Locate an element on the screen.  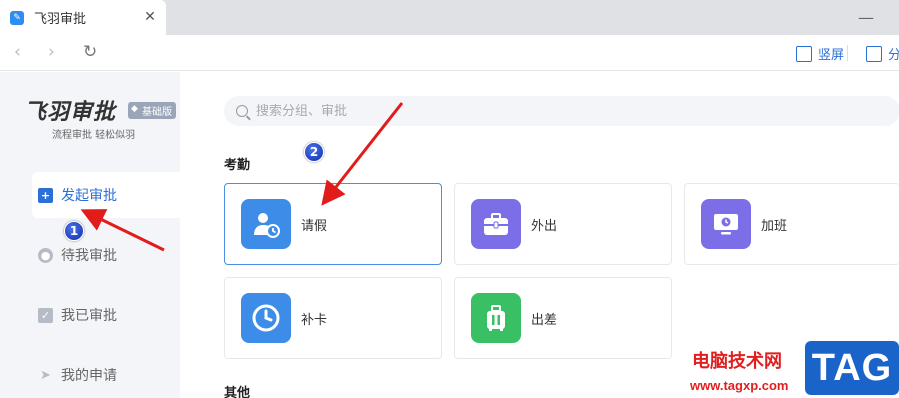
plus-square-icon: + is located at coordinates (45, 195).